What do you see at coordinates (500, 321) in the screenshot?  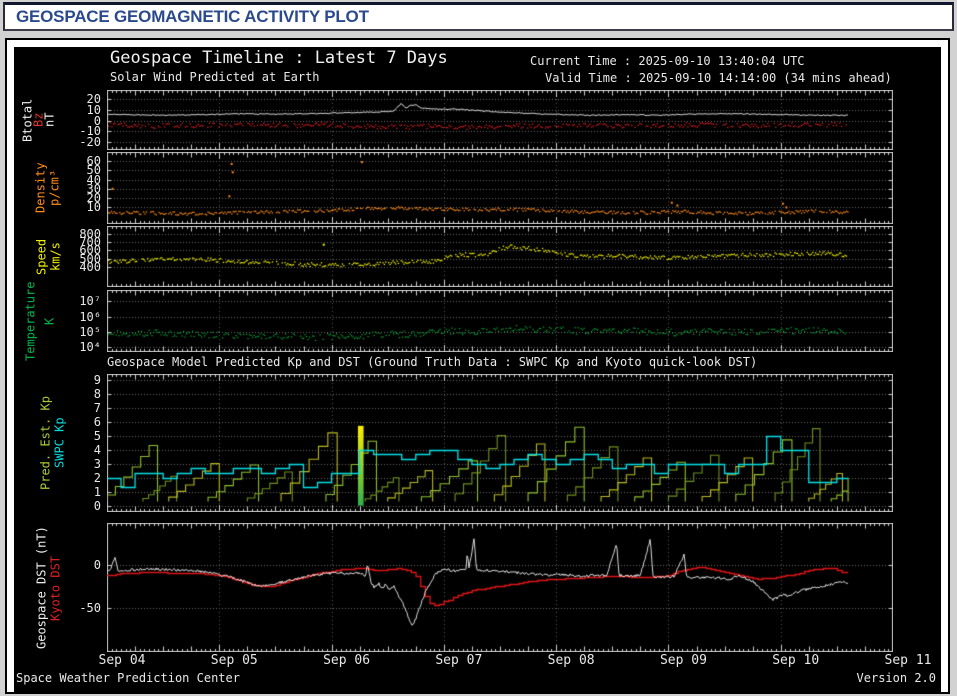 I see `chart-panel-temperature` at bounding box center [500, 321].